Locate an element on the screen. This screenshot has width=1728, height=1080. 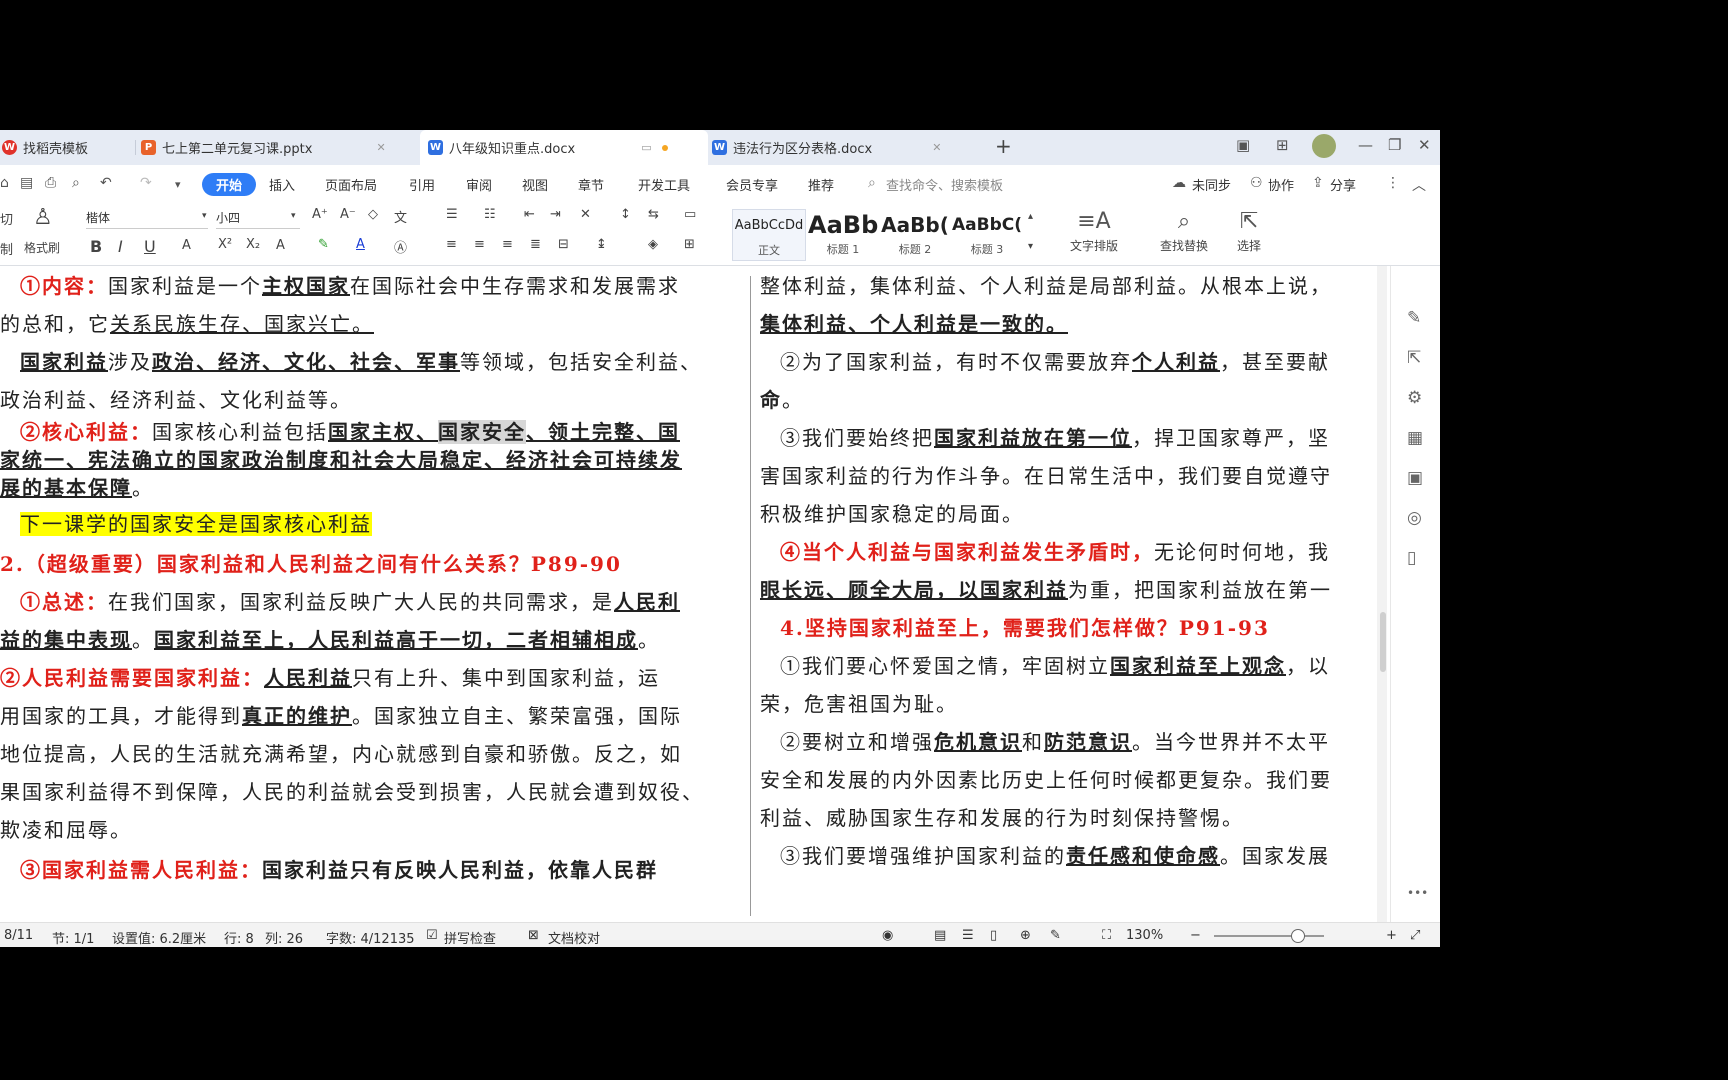
menu-developer: 开发工具 is located at coordinates (664, 184).